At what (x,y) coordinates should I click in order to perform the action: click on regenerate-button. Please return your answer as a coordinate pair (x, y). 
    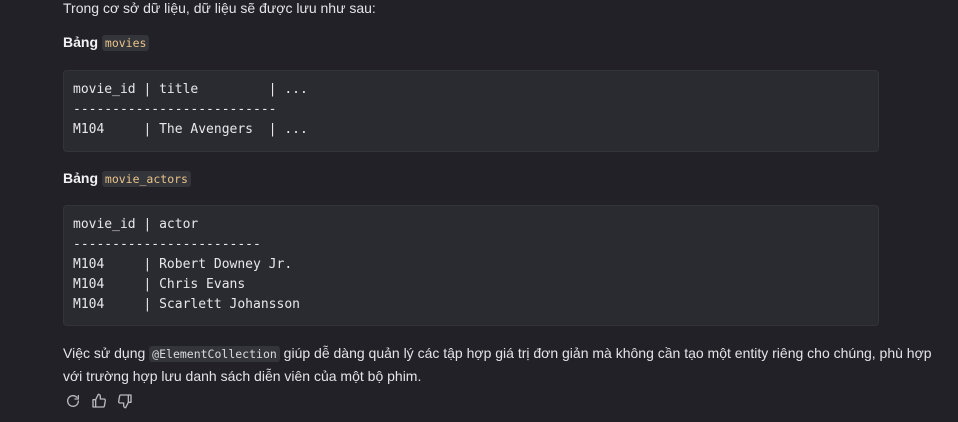
    Looking at the image, I should click on (73, 401).